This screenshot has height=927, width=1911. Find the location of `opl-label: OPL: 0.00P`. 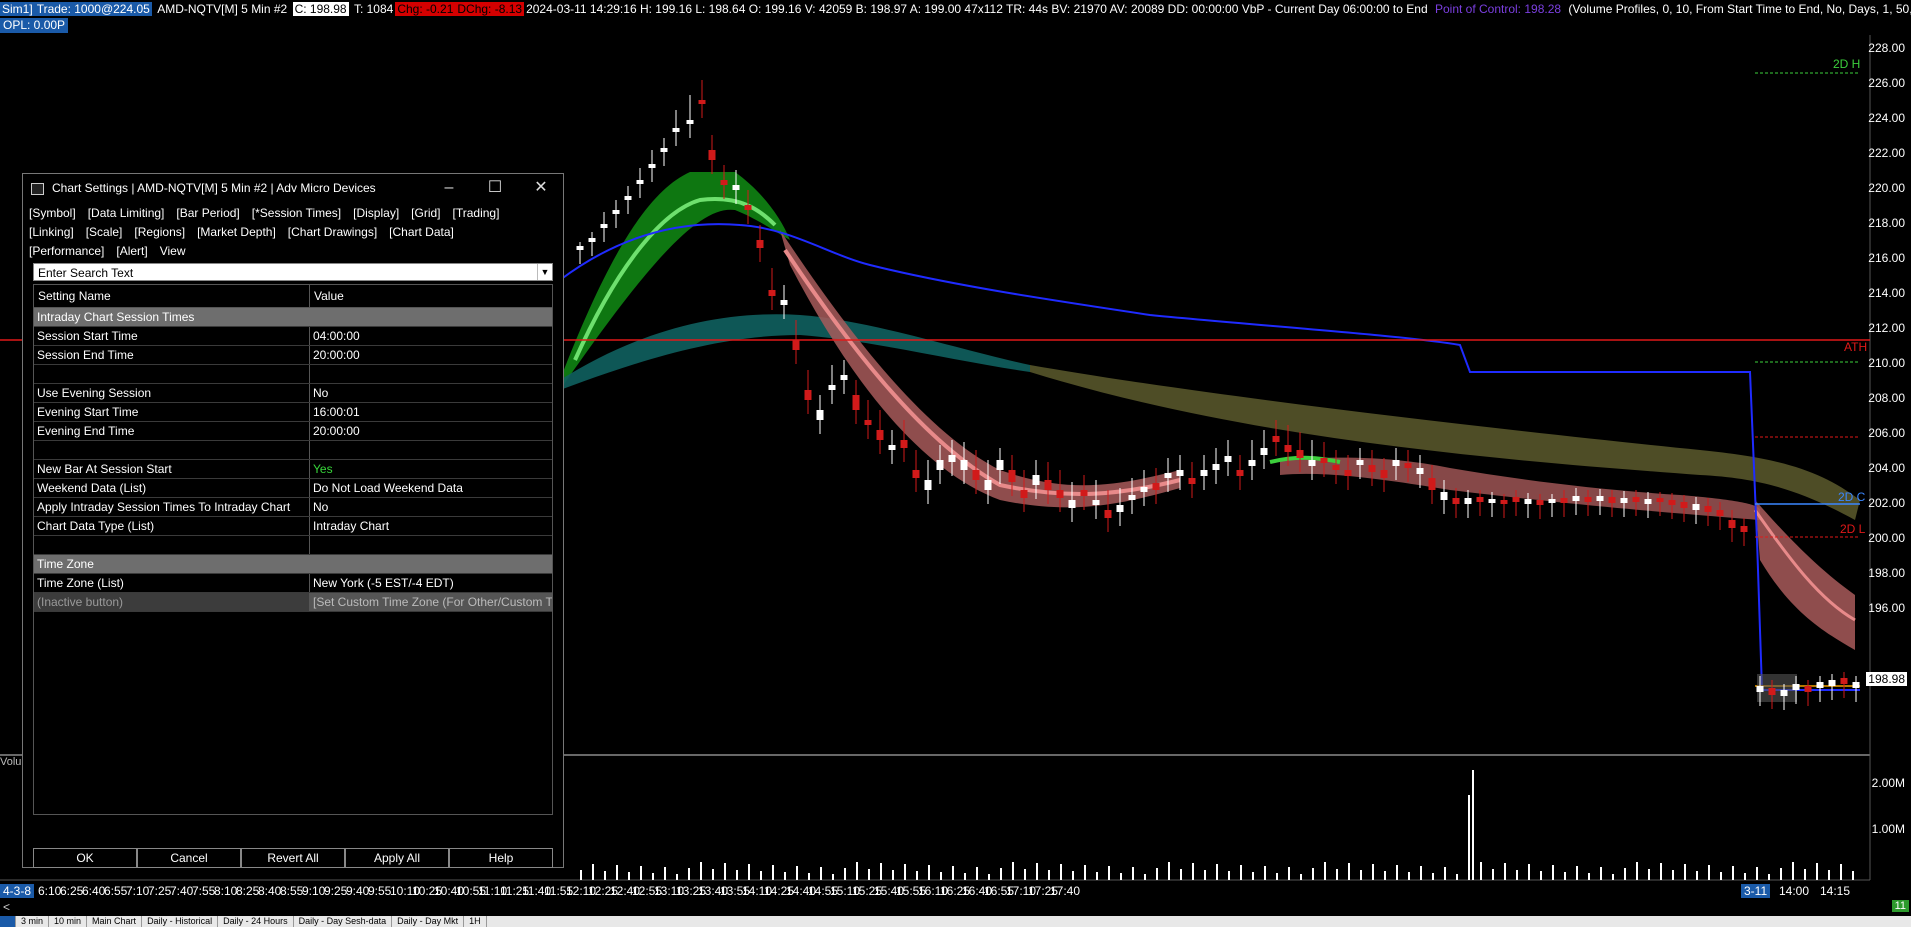

opl-label: OPL: 0.00P is located at coordinates (34, 25).